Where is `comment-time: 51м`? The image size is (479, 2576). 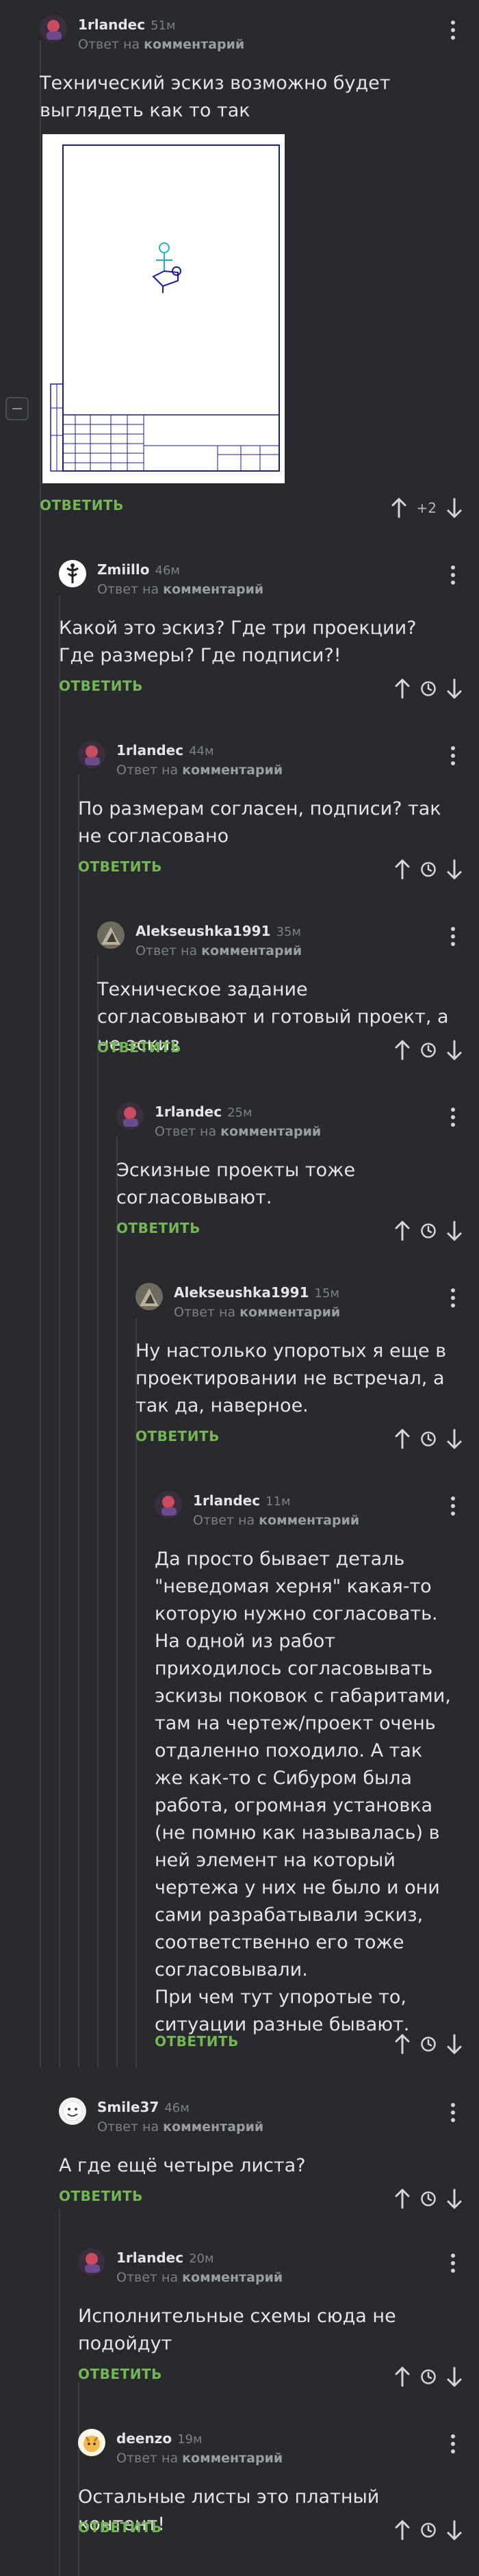
comment-time: 51м is located at coordinates (163, 25).